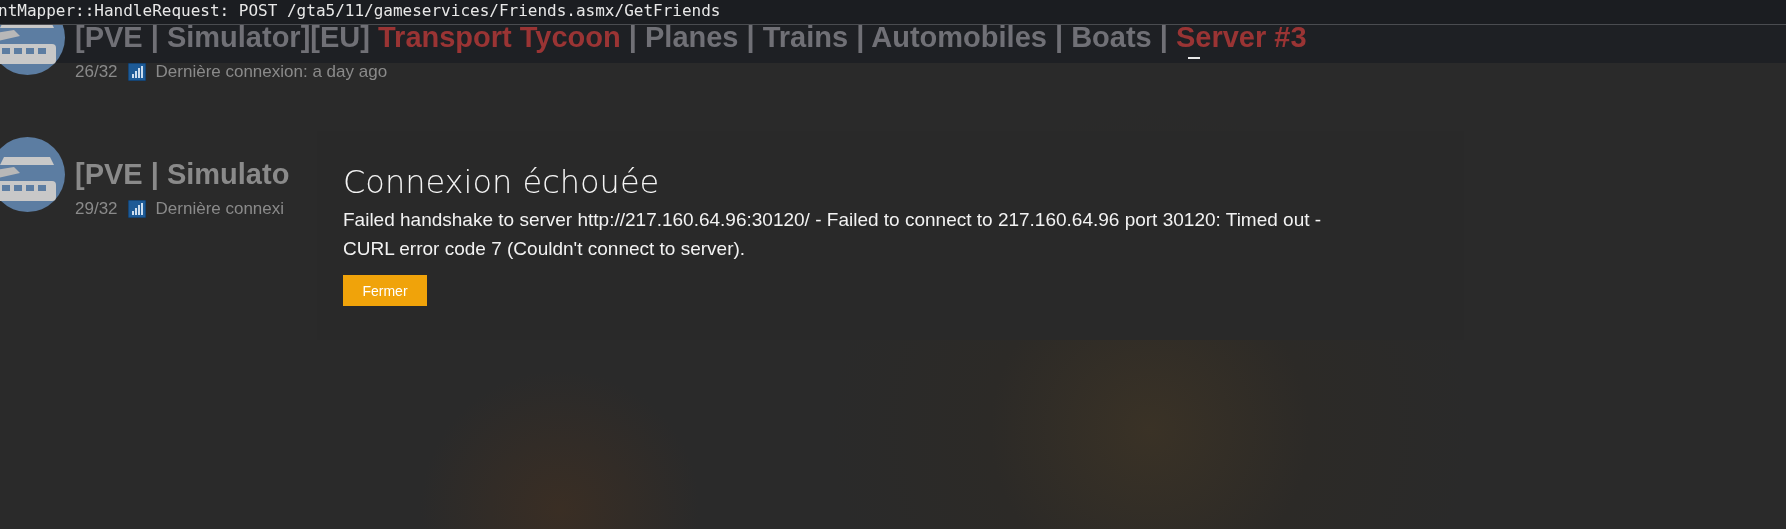 Image resolution: width=1786 pixels, height=529 pixels. Describe the element at coordinates (96, 72) in the screenshot. I see `player-count: 26/32` at that location.